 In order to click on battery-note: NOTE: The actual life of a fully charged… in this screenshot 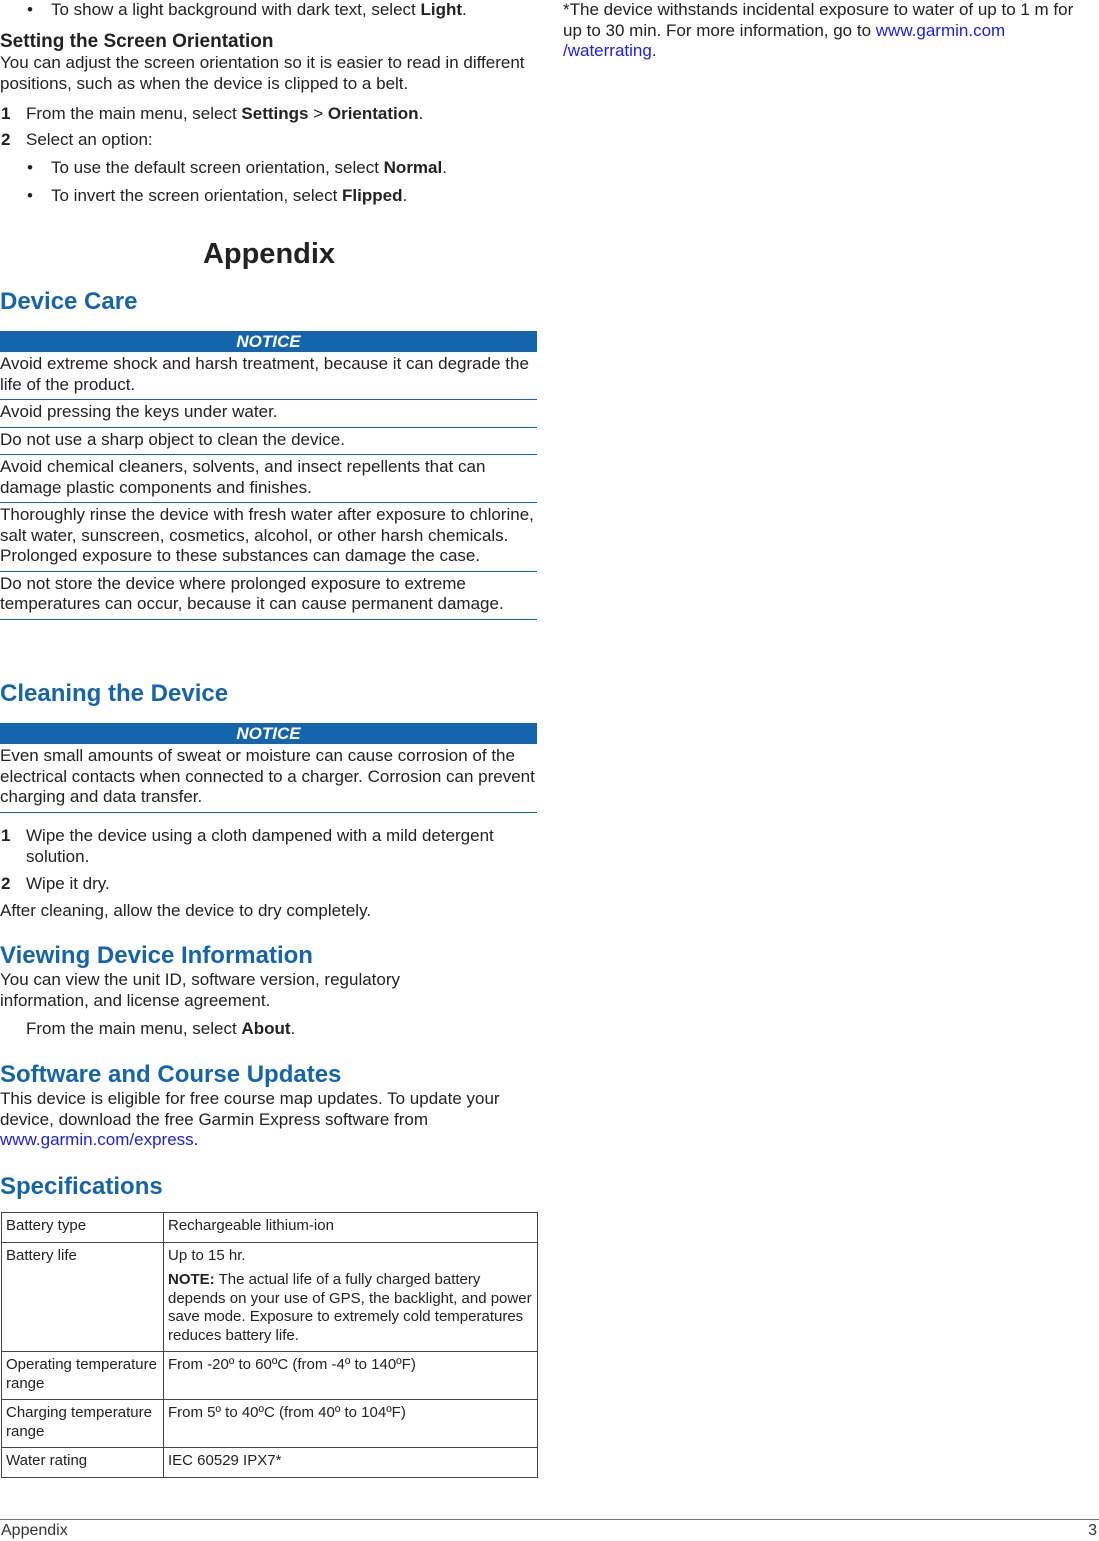, I will do `click(350, 1307)`.